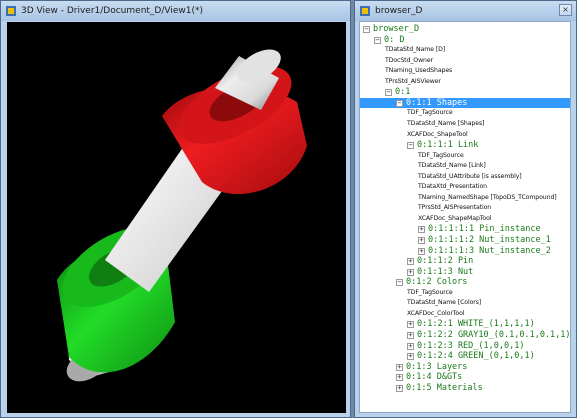 The image size is (577, 418). I want to click on tree-attribute: TDataStd_Name [Colors], so click(465, 303).